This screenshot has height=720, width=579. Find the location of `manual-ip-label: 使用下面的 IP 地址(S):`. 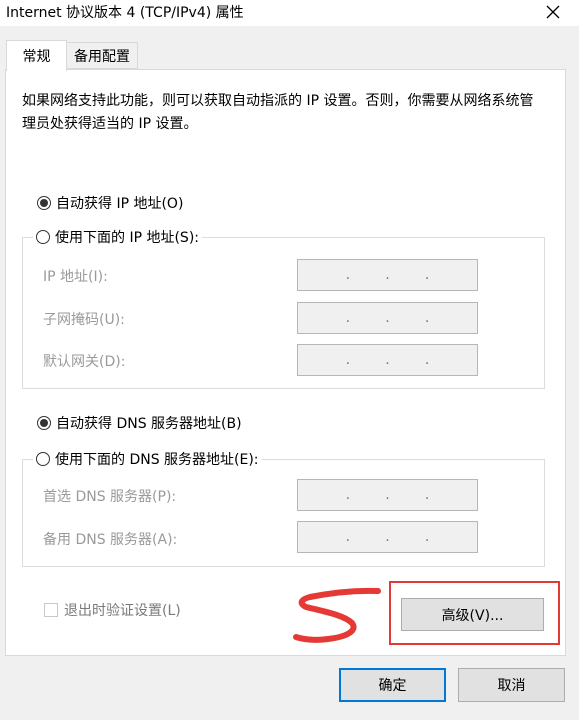

manual-ip-label: 使用下面的 IP 地址(S): is located at coordinates (127, 238).